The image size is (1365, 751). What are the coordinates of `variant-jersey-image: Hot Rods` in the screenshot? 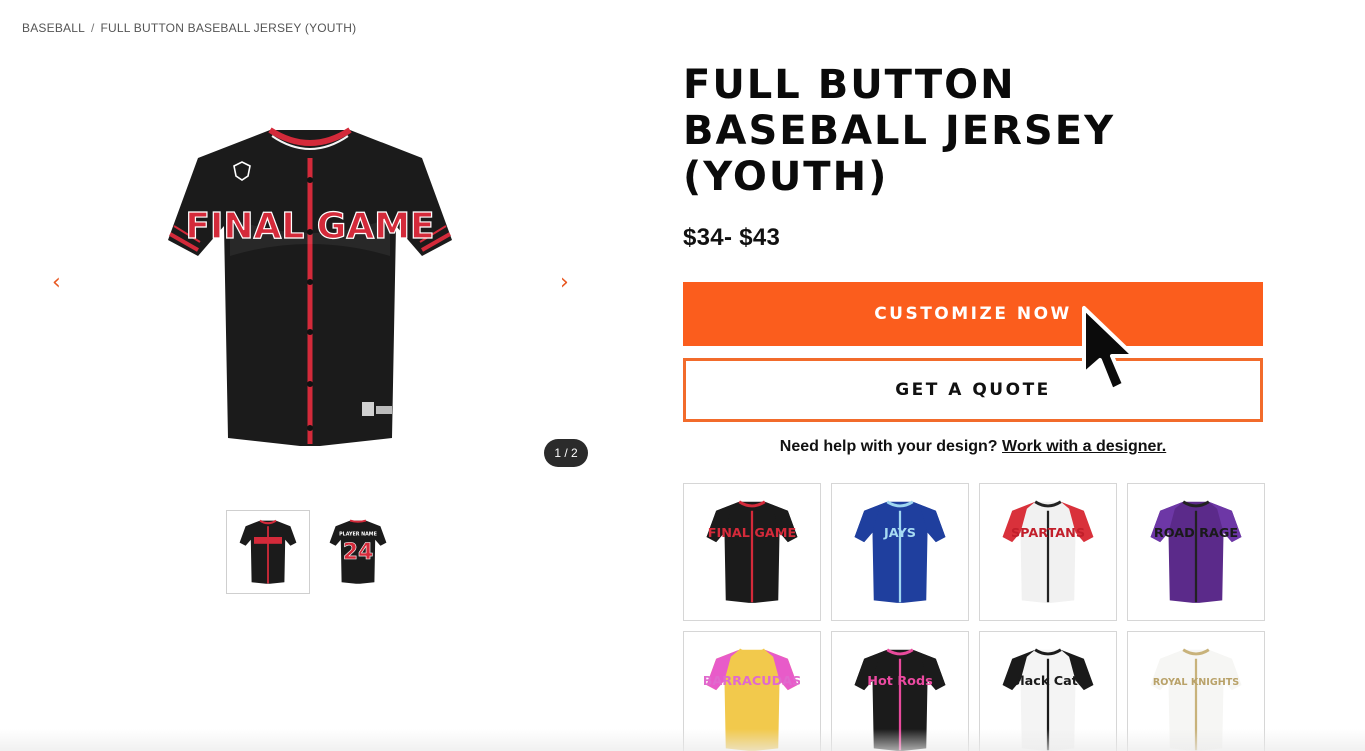 It's located at (900, 699).